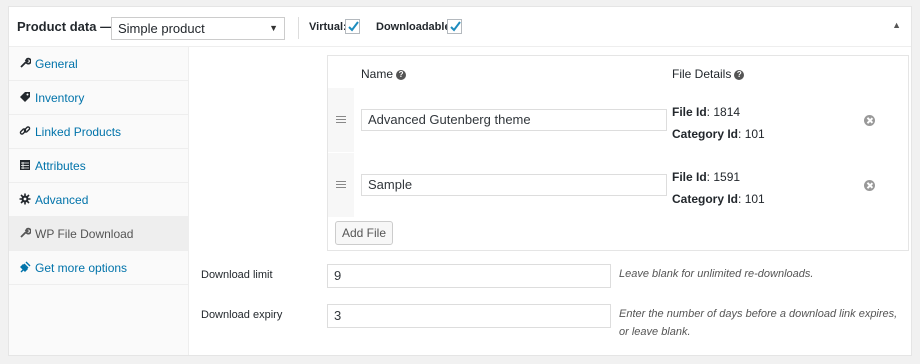 The image size is (920, 364). Describe the element at coordinates (25, 165) in the screenshot. I see `table-icon` at that location.